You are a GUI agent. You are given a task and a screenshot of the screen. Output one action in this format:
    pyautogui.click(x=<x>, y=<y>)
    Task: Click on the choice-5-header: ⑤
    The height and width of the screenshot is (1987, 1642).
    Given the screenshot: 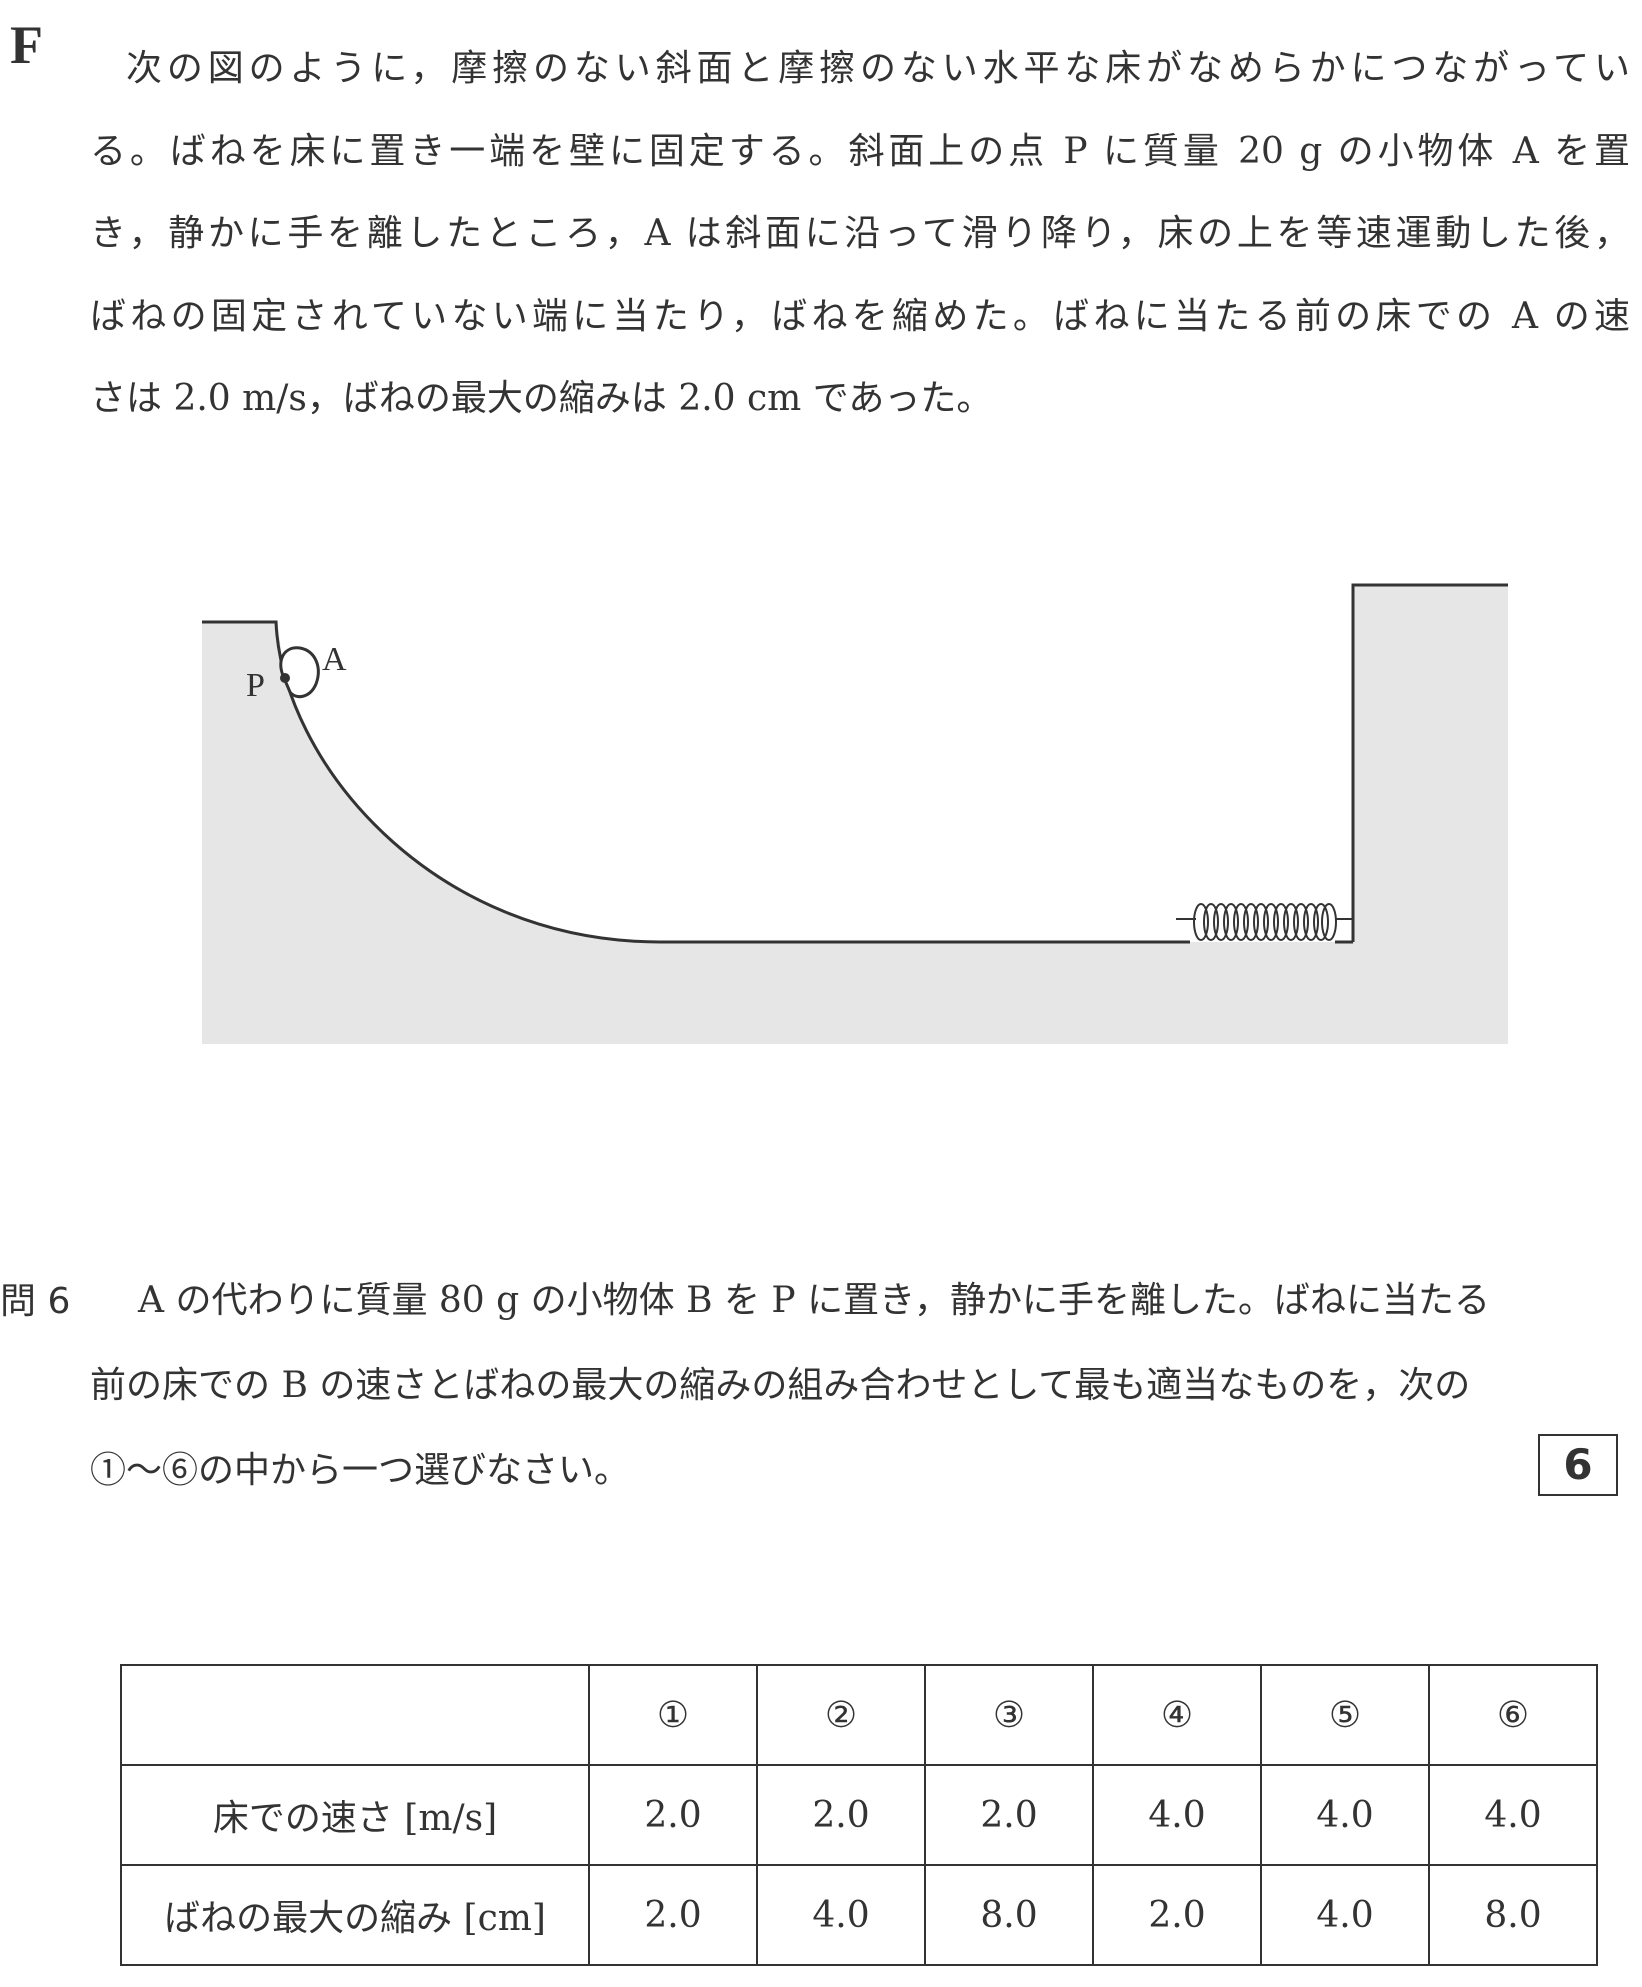 What is the action you would take?
    pyautogui.click(x=1345, y=1715)
    